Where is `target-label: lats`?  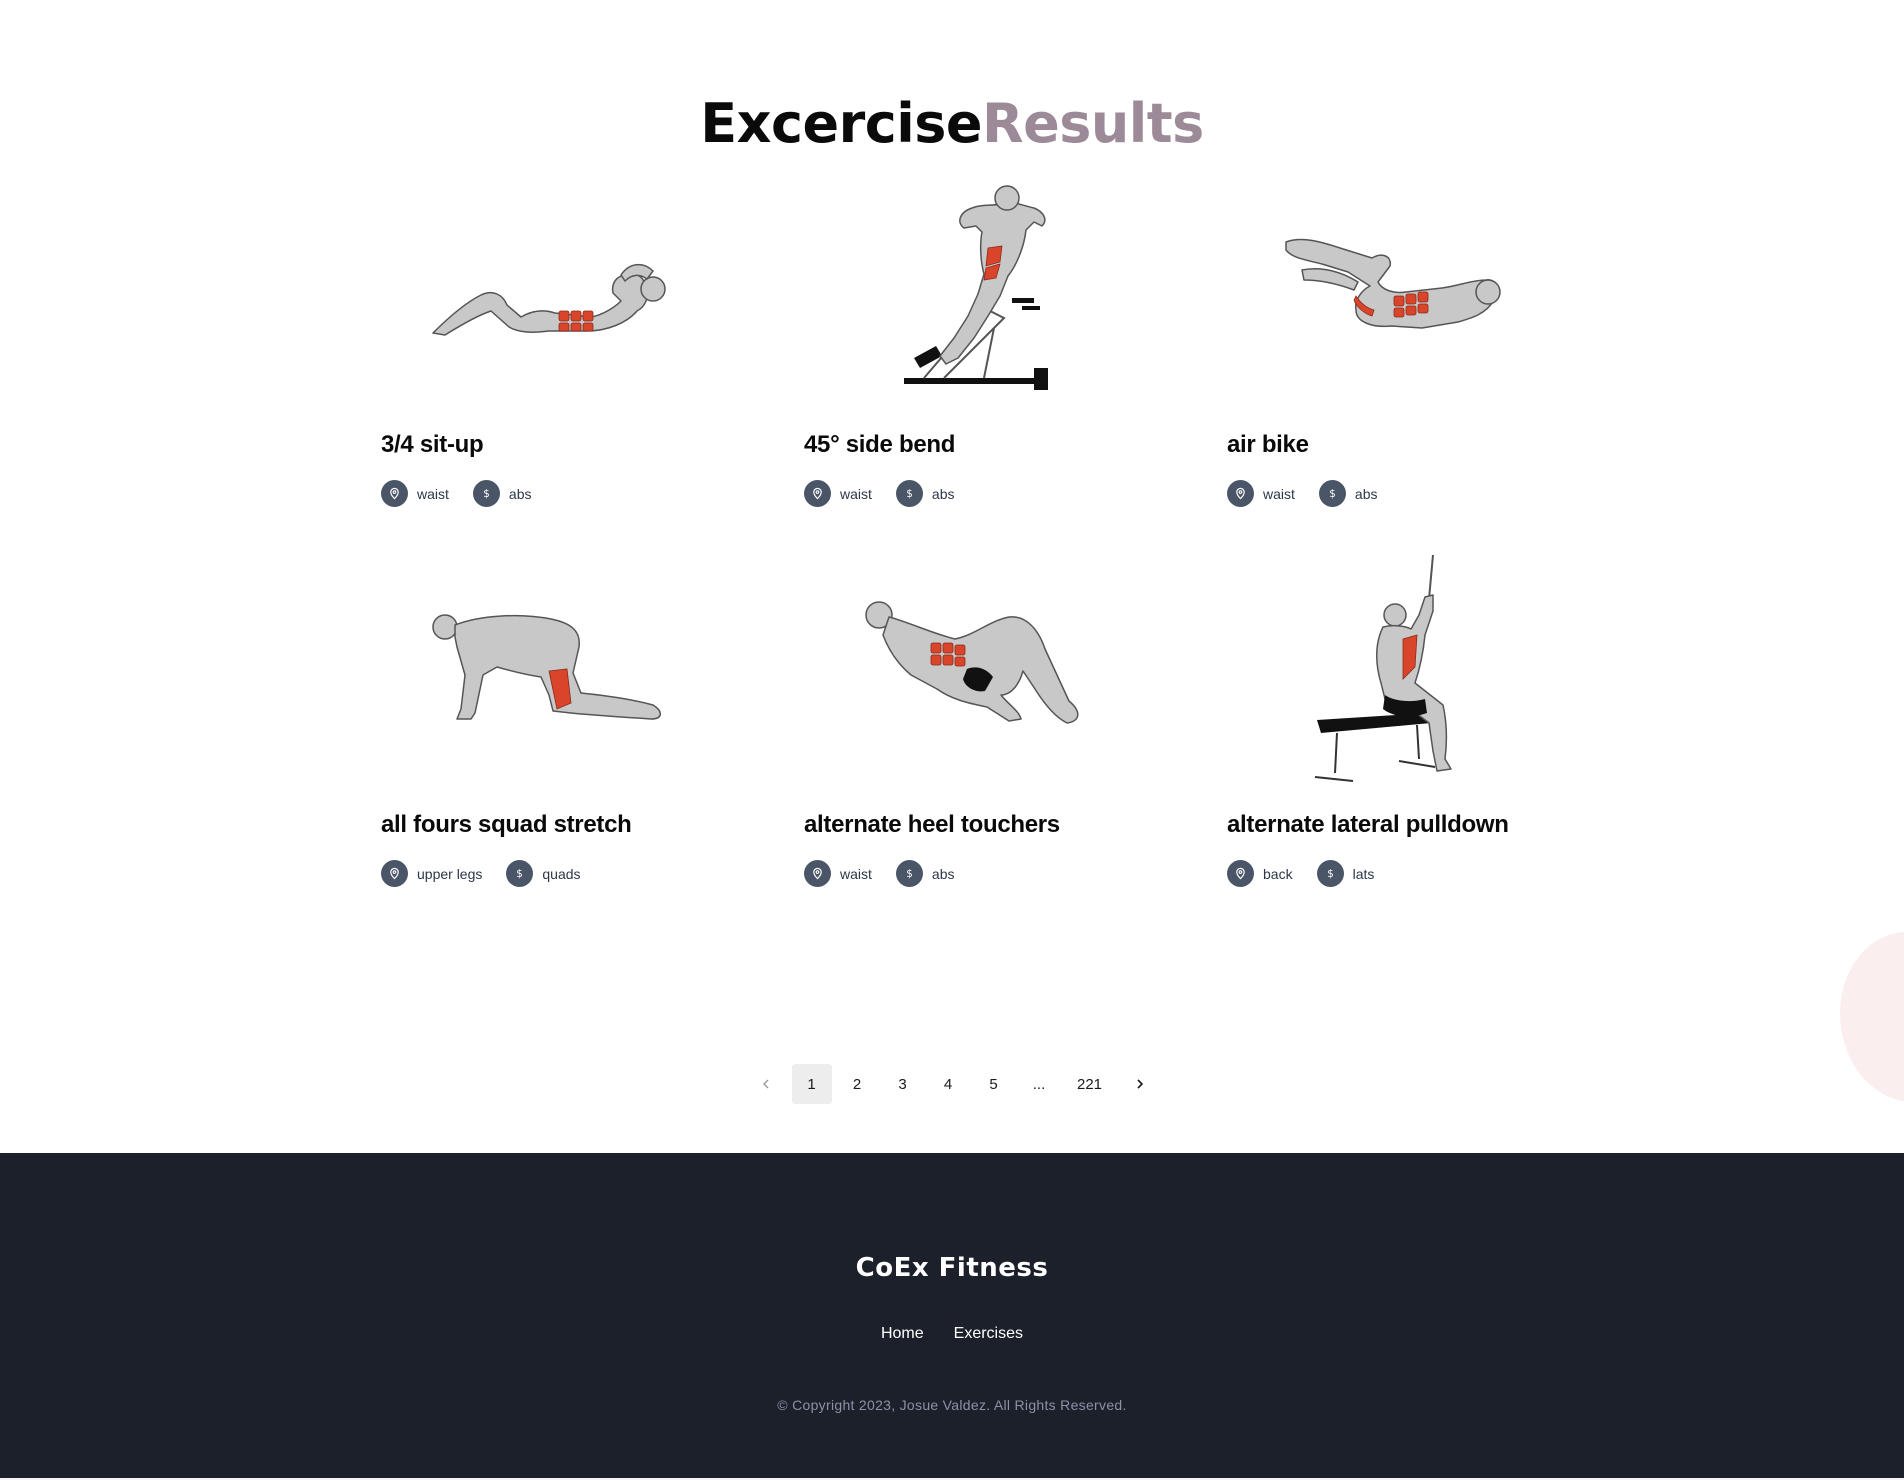 target-label: lats is located at coordinates (1363, 873).